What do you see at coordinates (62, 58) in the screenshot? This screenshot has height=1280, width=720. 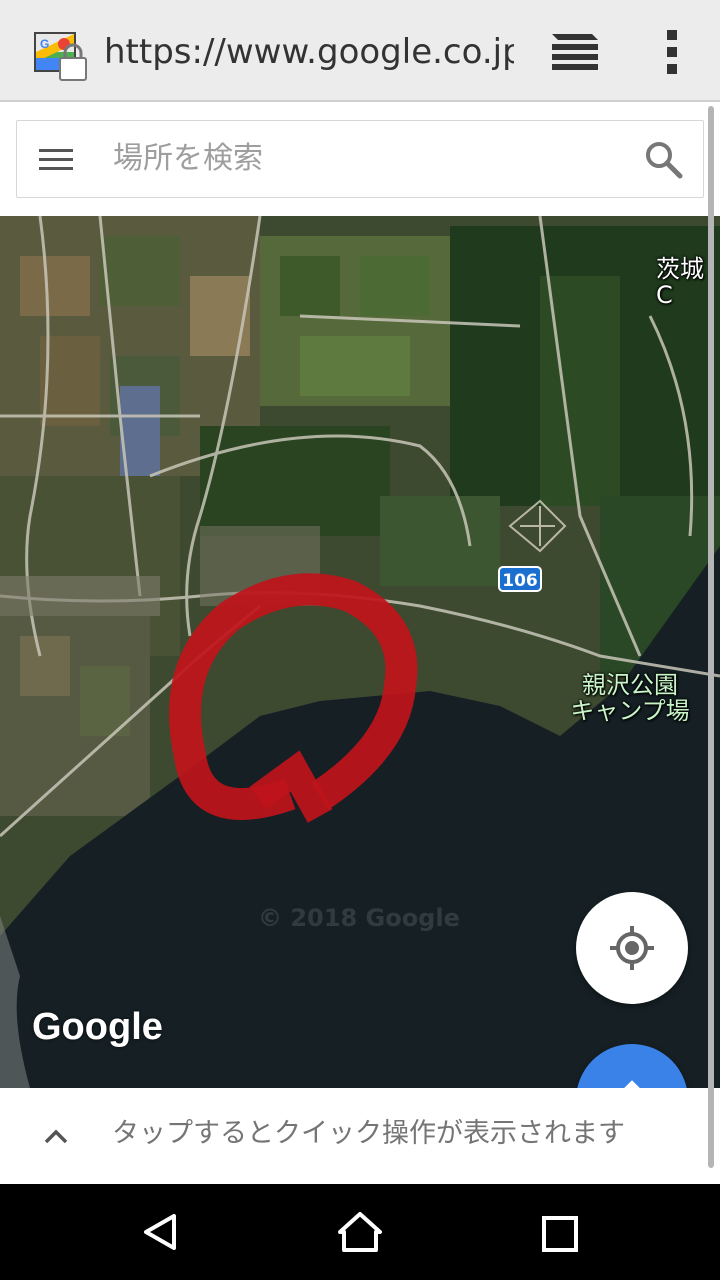 I see `maps-lock-icon: G` at bounding box center [62, 58].